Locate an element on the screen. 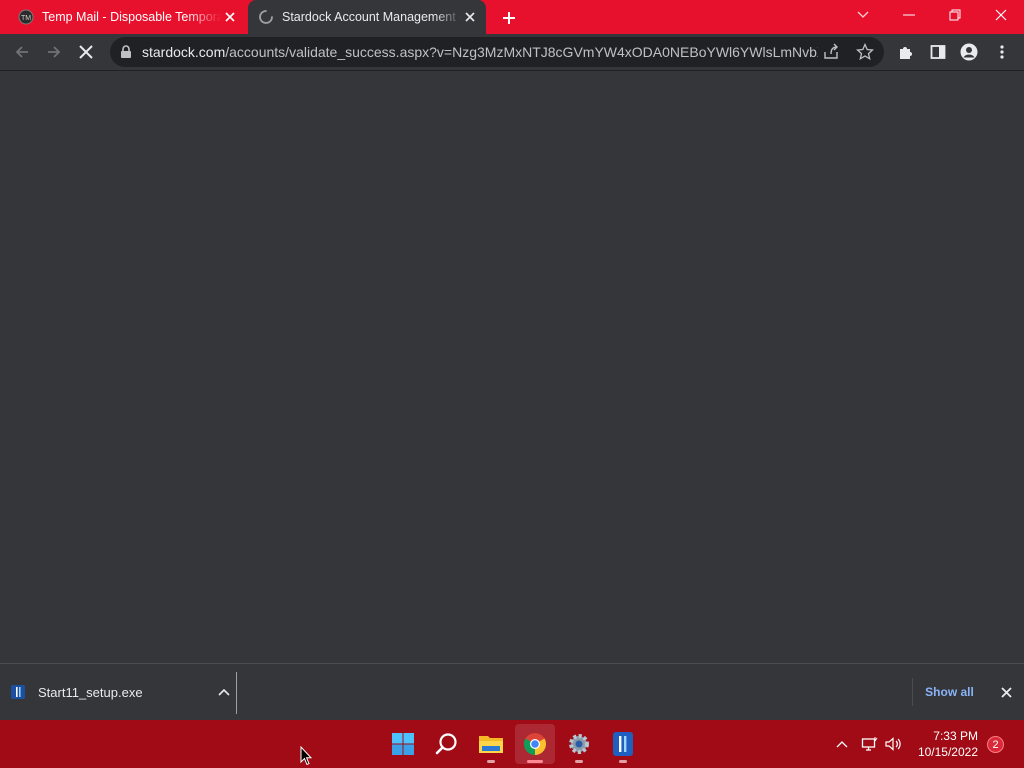 Image resolution: width=1024 pixels, height=768 pixels. more-vertical-icon is located at coordinates (1002, 52).